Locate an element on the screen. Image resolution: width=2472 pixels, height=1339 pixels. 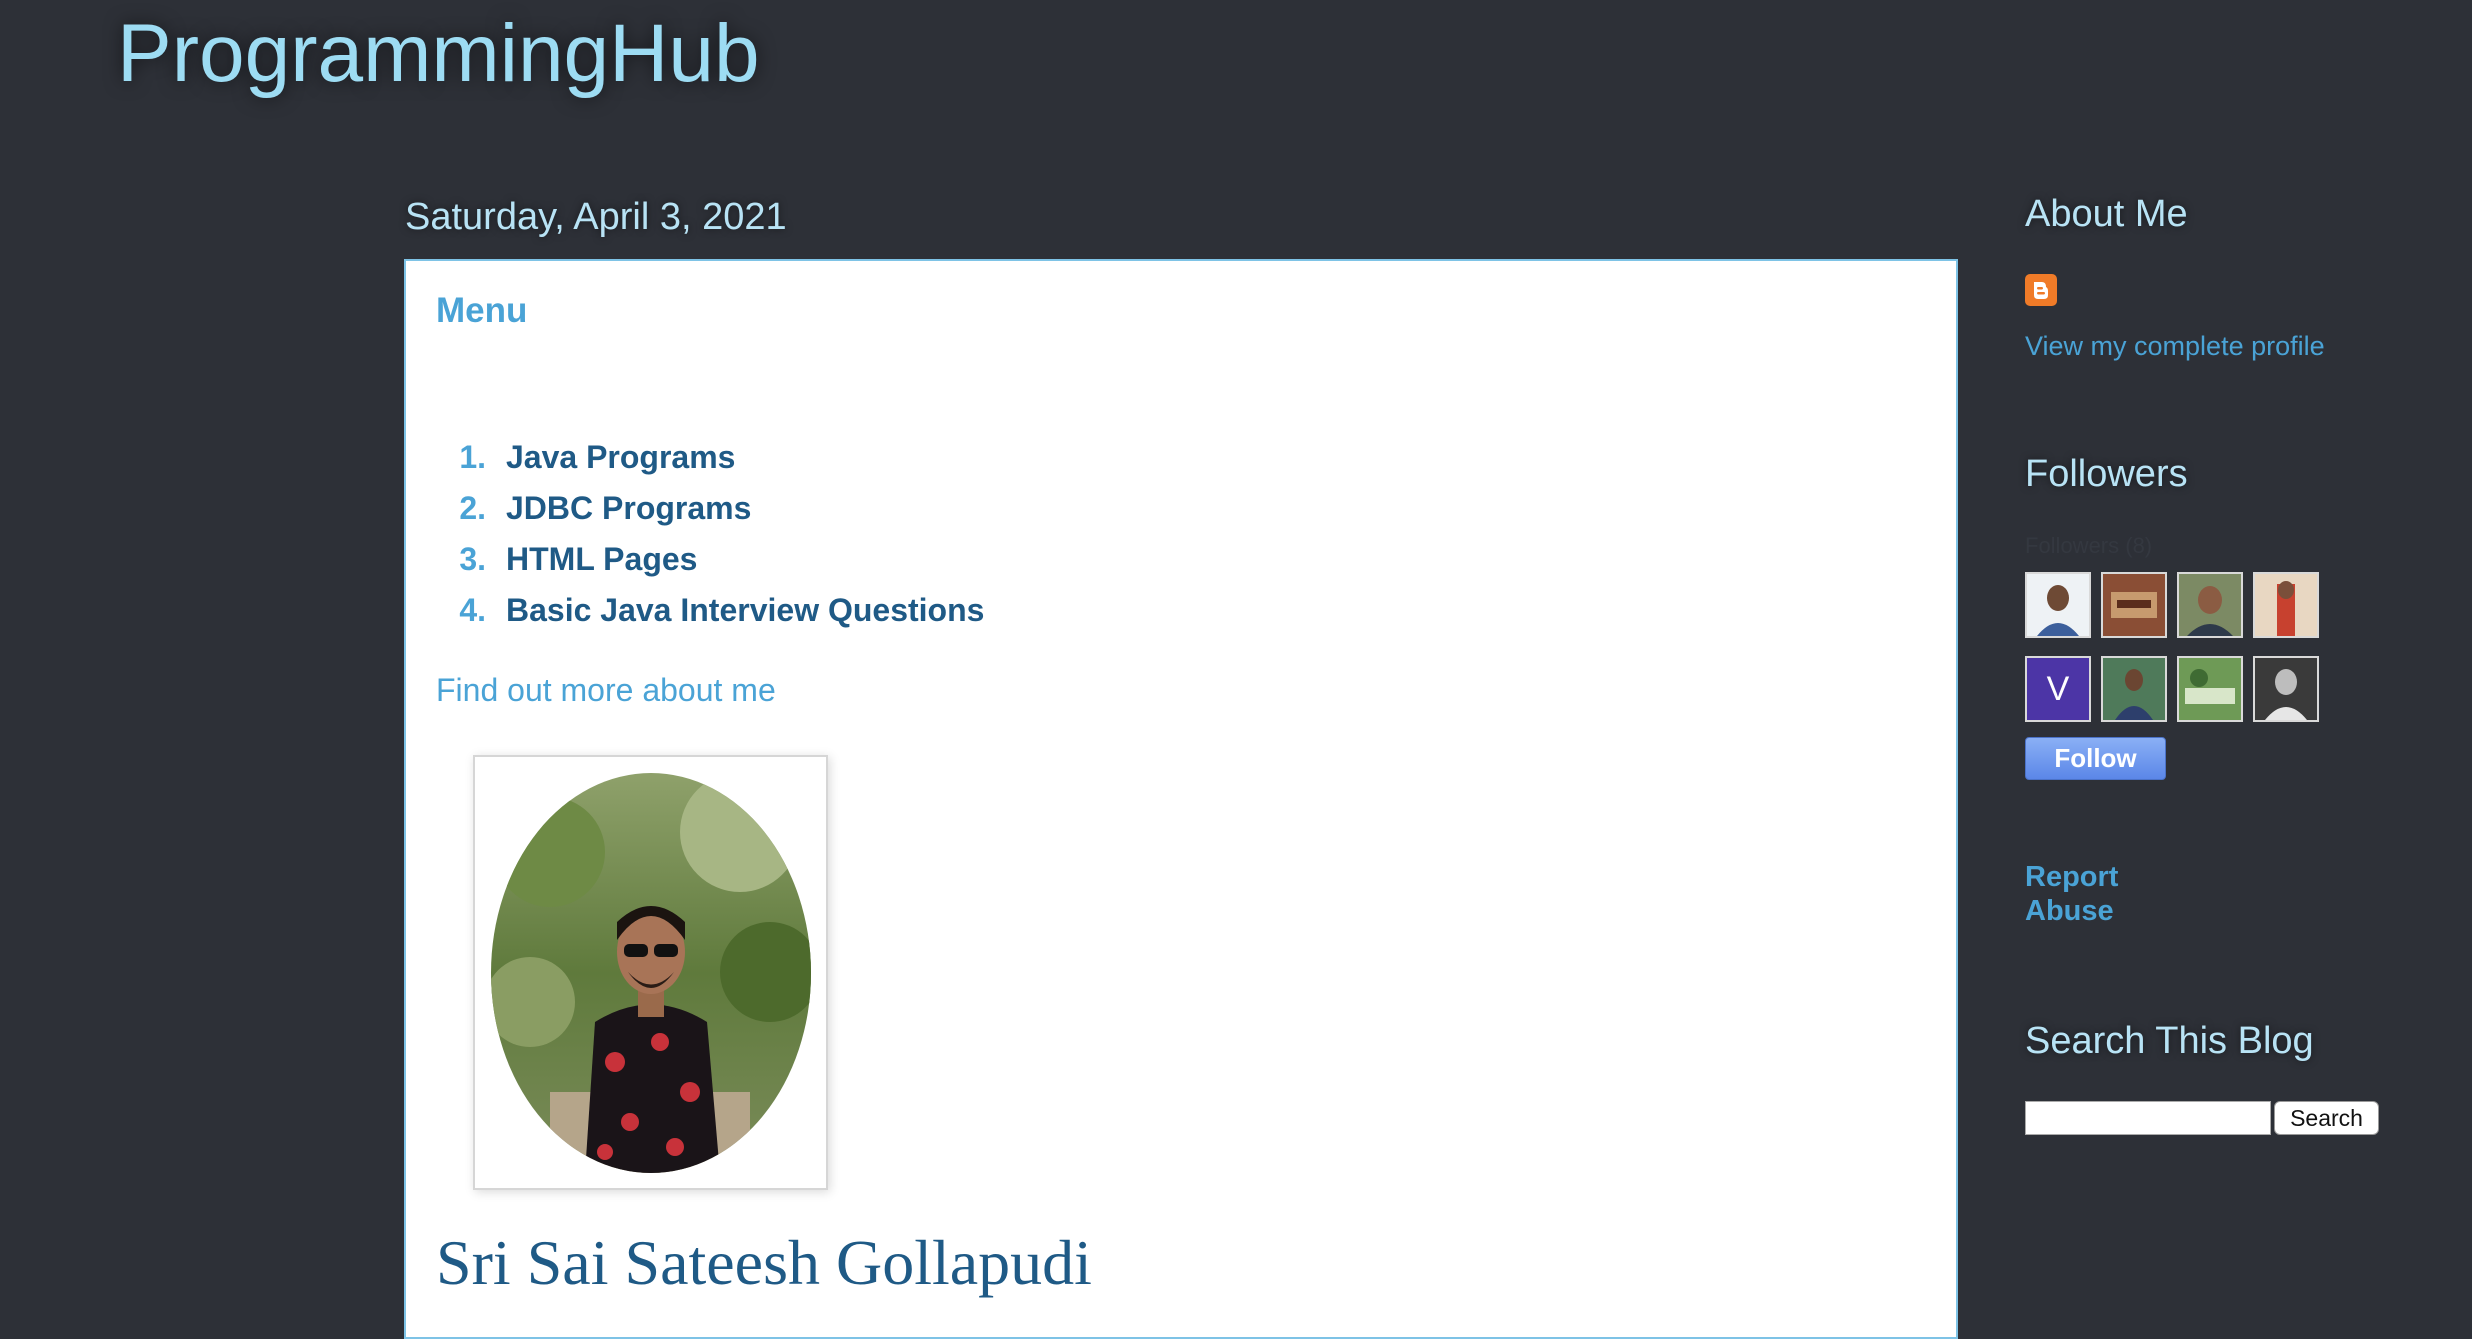
search-input is located at coordinates (2148, 1118).